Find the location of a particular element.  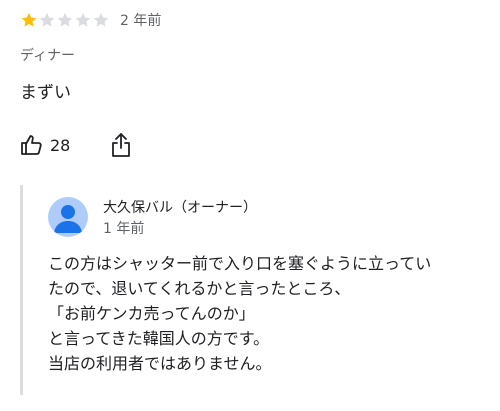

star-rating is located at coordinates (65, 20).